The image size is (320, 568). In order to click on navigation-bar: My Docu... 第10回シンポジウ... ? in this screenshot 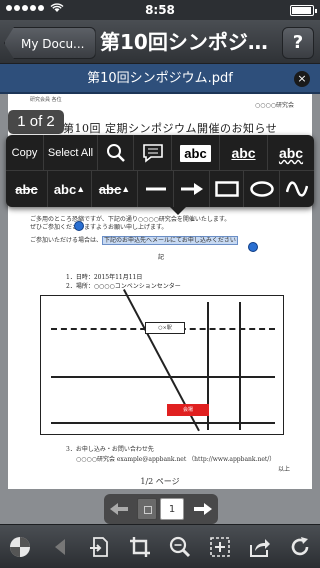, I will do `click(160, 42)`.